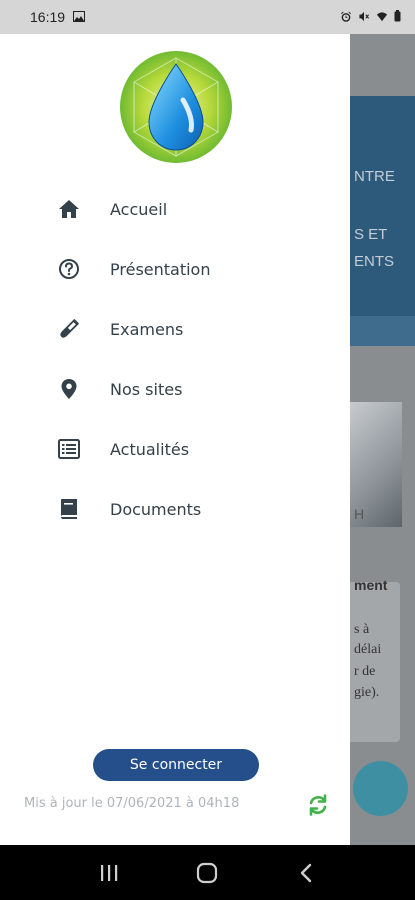  I want to click on menu-item-documents: Documents, so click(175, 509).